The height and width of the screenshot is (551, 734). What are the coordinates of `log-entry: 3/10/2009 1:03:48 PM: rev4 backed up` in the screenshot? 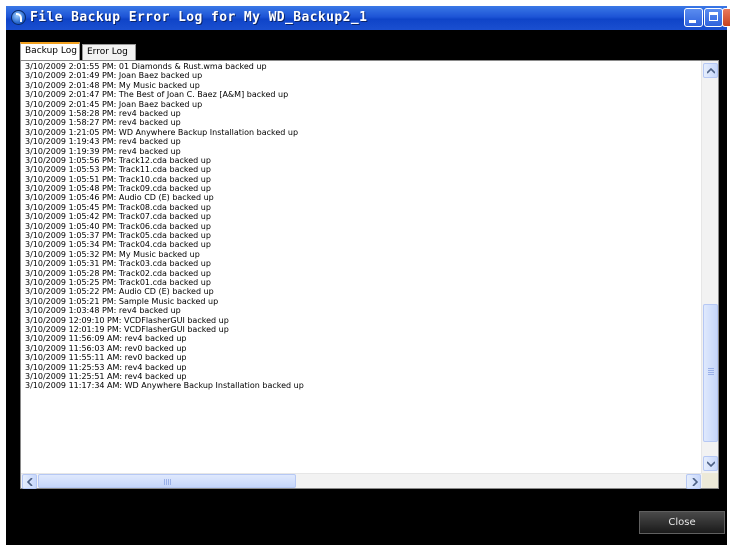 It's located at (103, 311).